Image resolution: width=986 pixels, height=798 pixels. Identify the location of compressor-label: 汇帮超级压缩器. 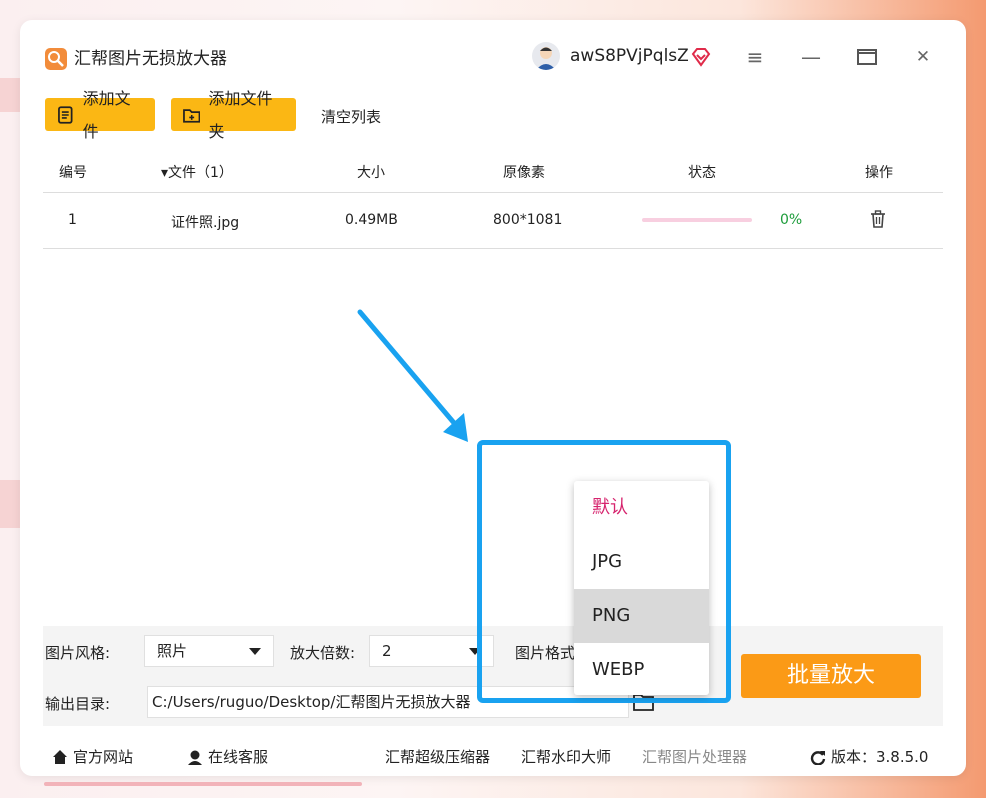
(438, 757).